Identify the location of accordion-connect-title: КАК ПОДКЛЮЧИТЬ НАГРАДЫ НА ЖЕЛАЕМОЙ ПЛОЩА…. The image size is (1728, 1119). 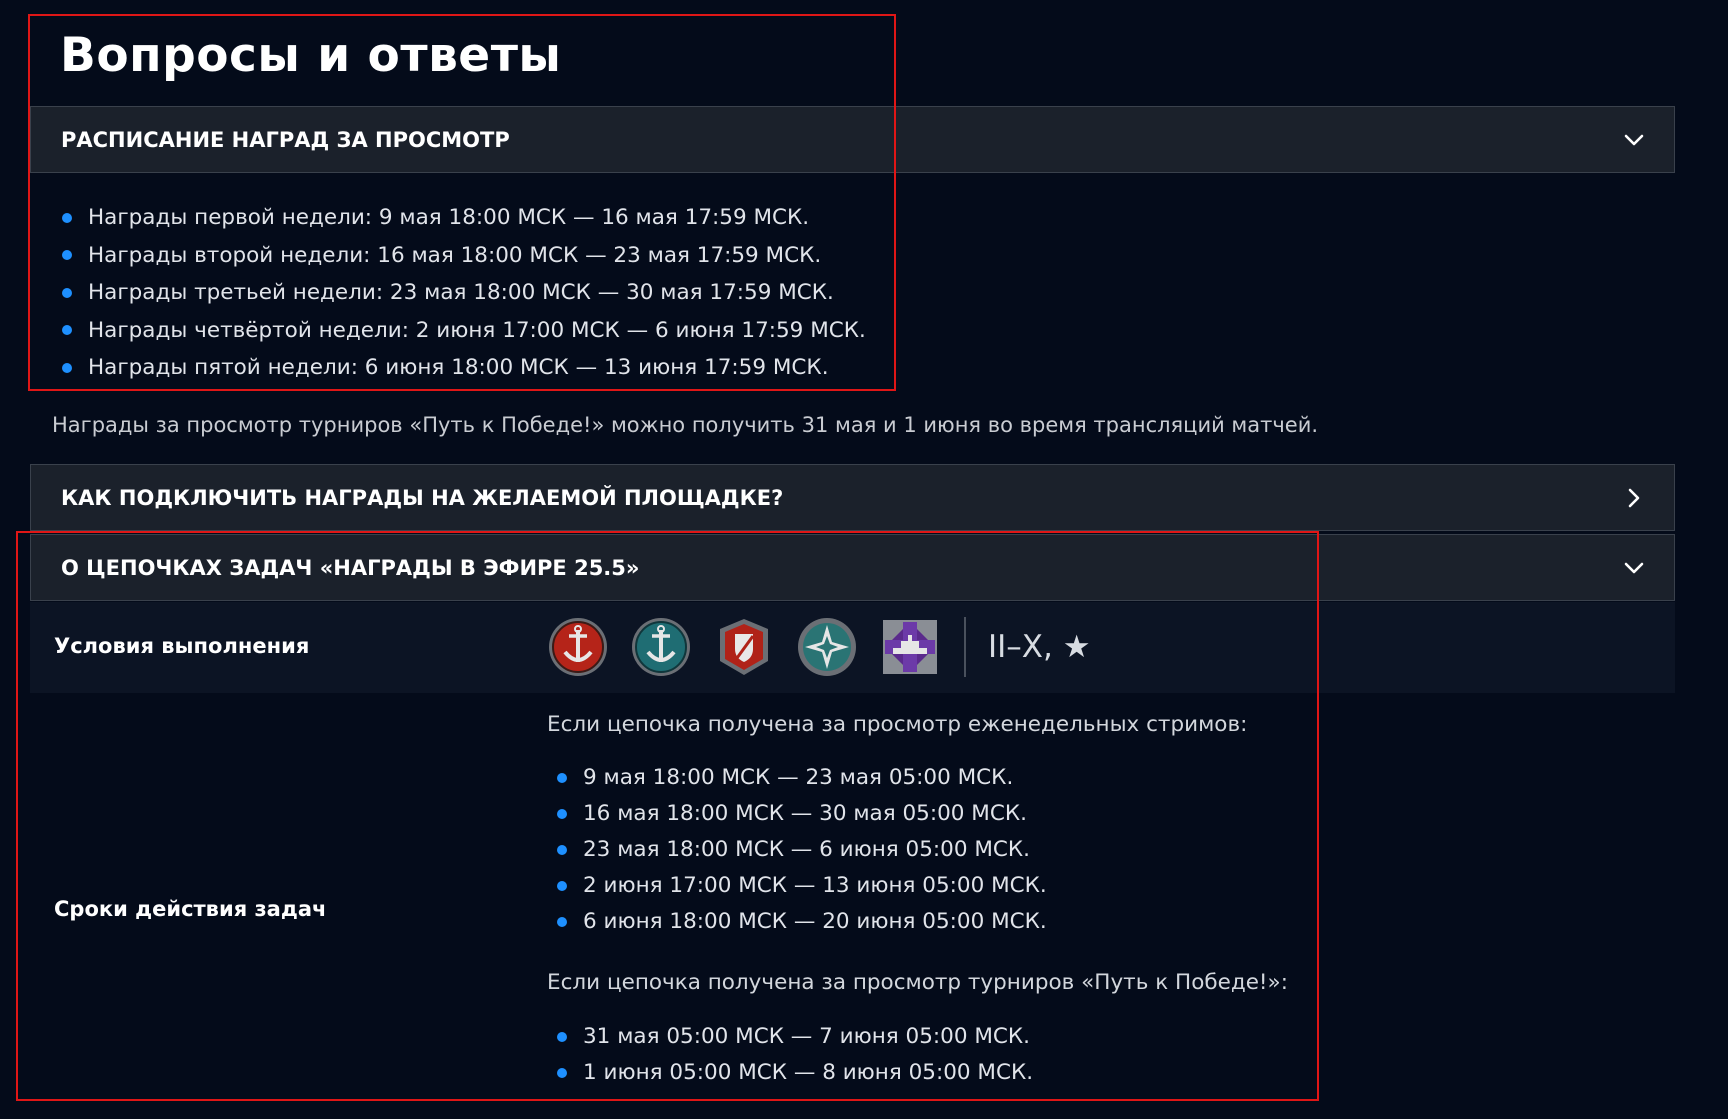
(422, 497).